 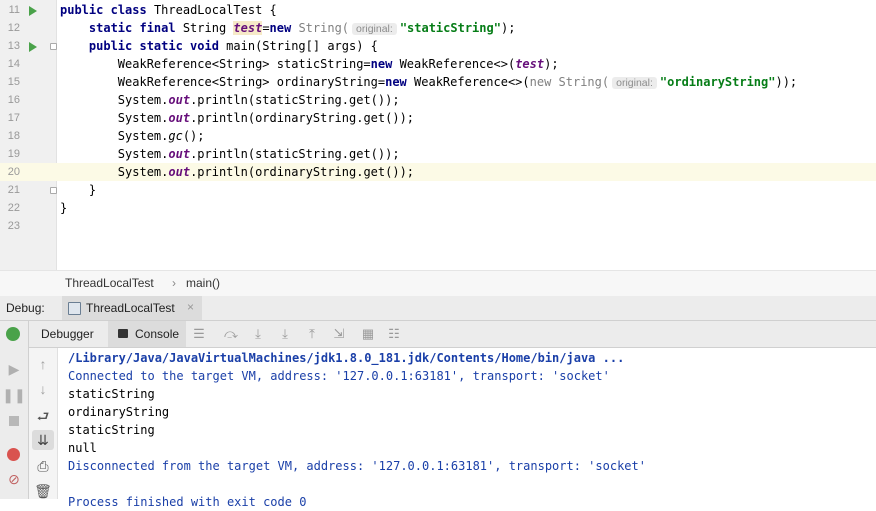 What do you see at coordinates (13, 118) in the screenshot?
I see `line-number: 17` at bounding box center [13, 118].